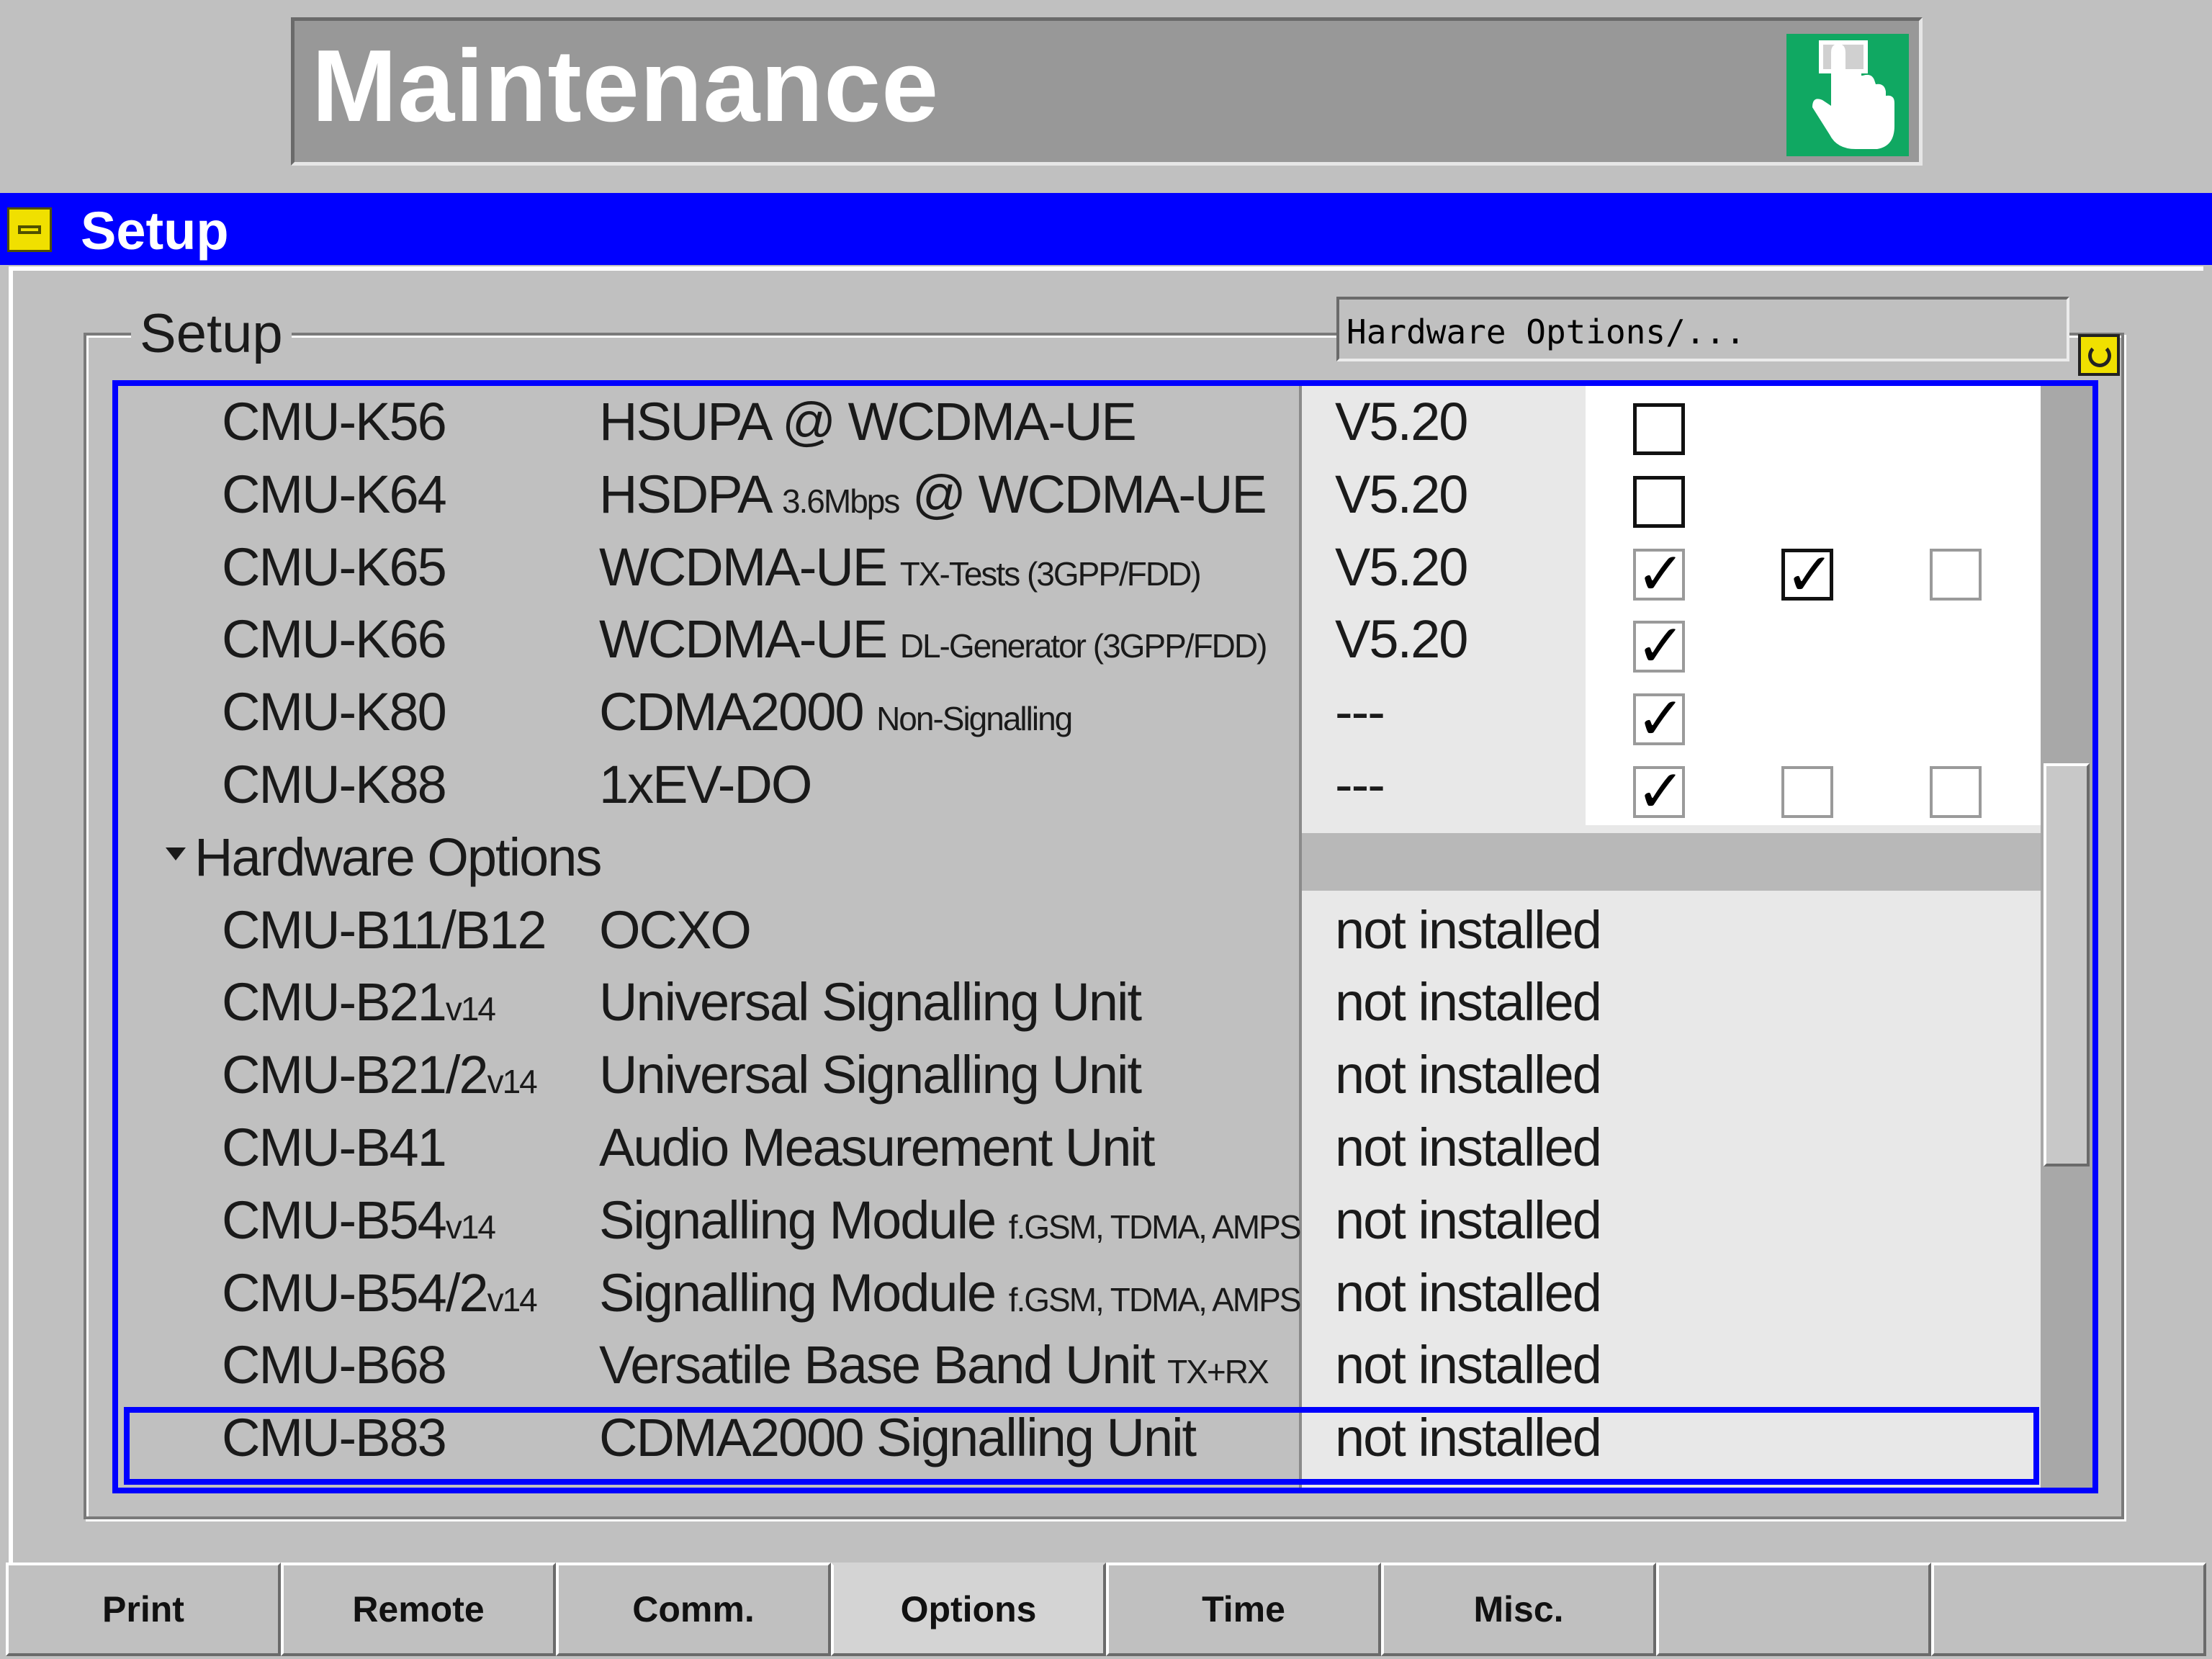  I want to click on option-code-text: CMU-B54, so click(335, 1220).